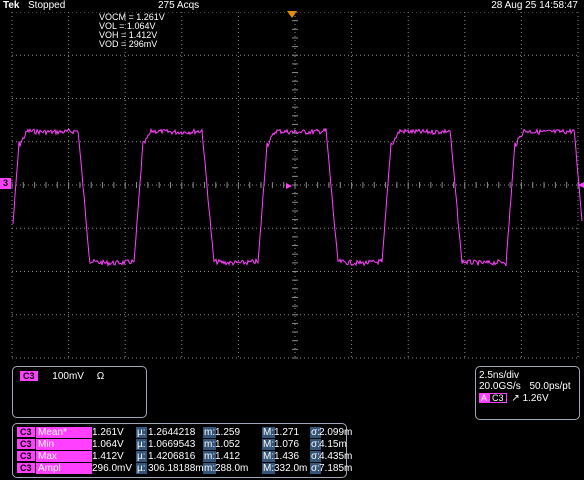  I want to click on acquisition-count: 275 Acqs, so click(179, 5).